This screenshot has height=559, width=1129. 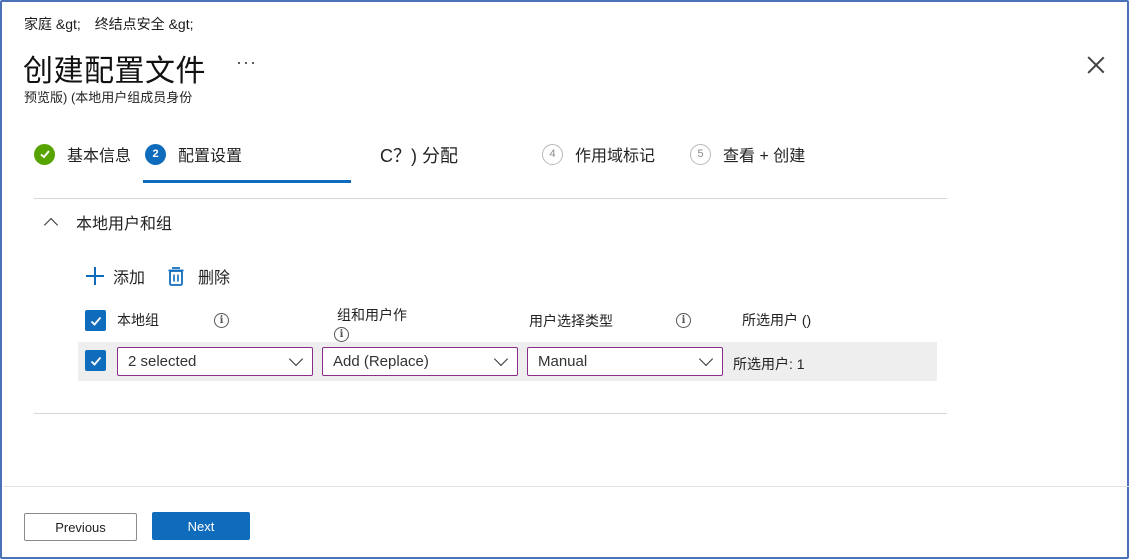 What do you see at coordinates (769, 364) in the screenshot?
I see `selected-users-link: 所选用户: 1` at bounding box center [769, 364].